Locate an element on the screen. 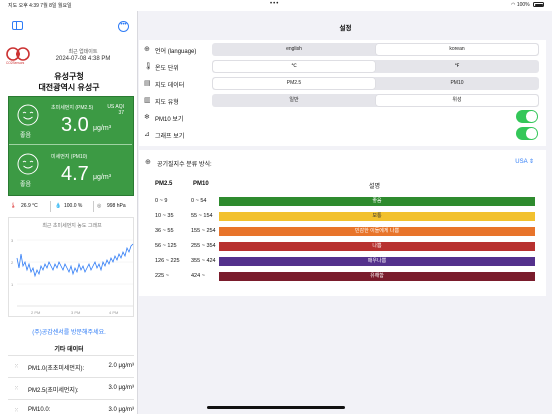 The height and width of the screenshot is (414, 552). setting-label: PM10 보기 is located at coordinates (169, 120).